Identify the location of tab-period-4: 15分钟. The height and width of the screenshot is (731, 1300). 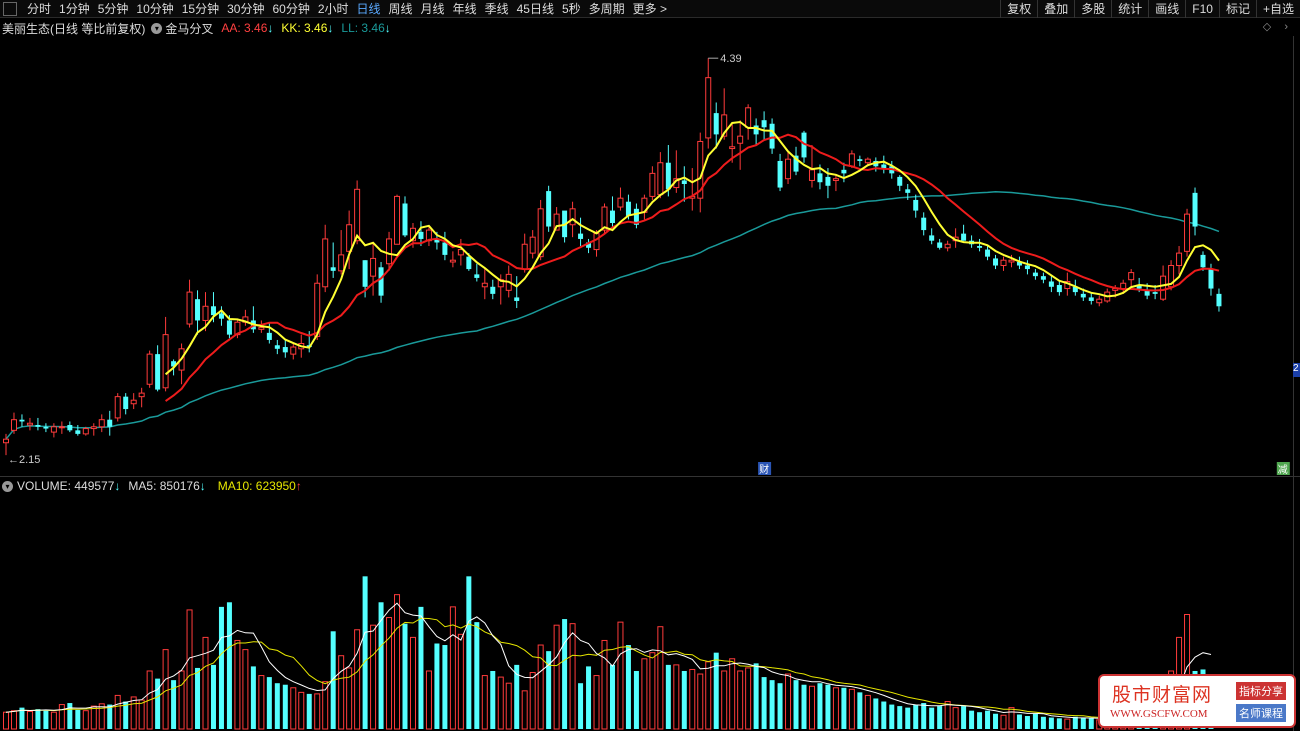
(200, 9).